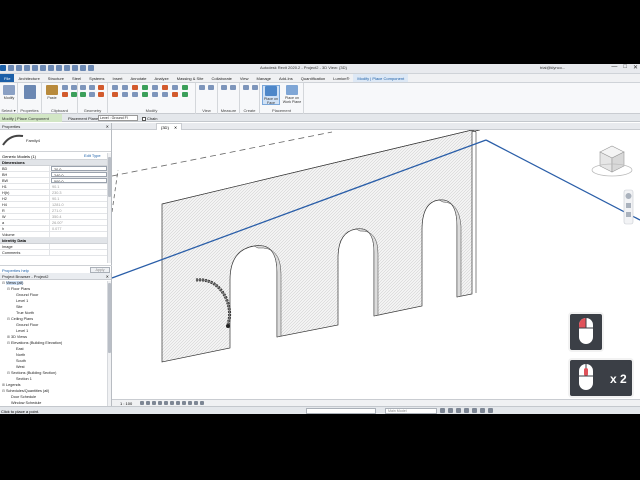  What do you see at coordinates (139, 78) in the screenshot?
I see `tab-annotate: Annotate` at bounding box center [139, 78].